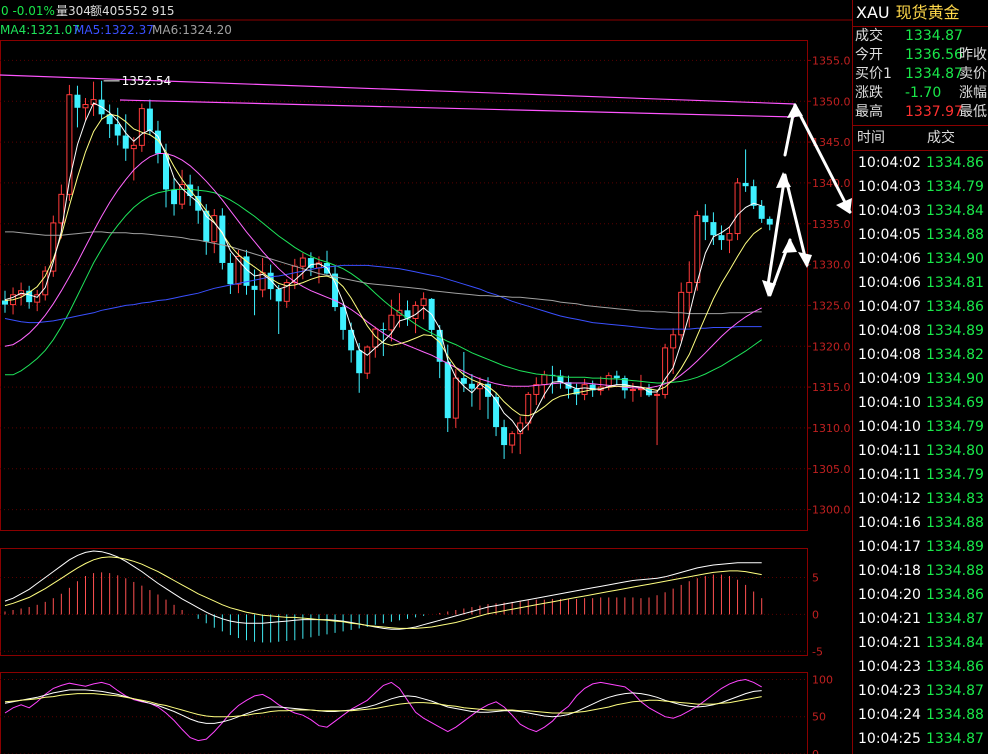 This screenshot has width=988, height=754. I want to click on tick-row: 10:04:05 1334.88, so click(920, 235).